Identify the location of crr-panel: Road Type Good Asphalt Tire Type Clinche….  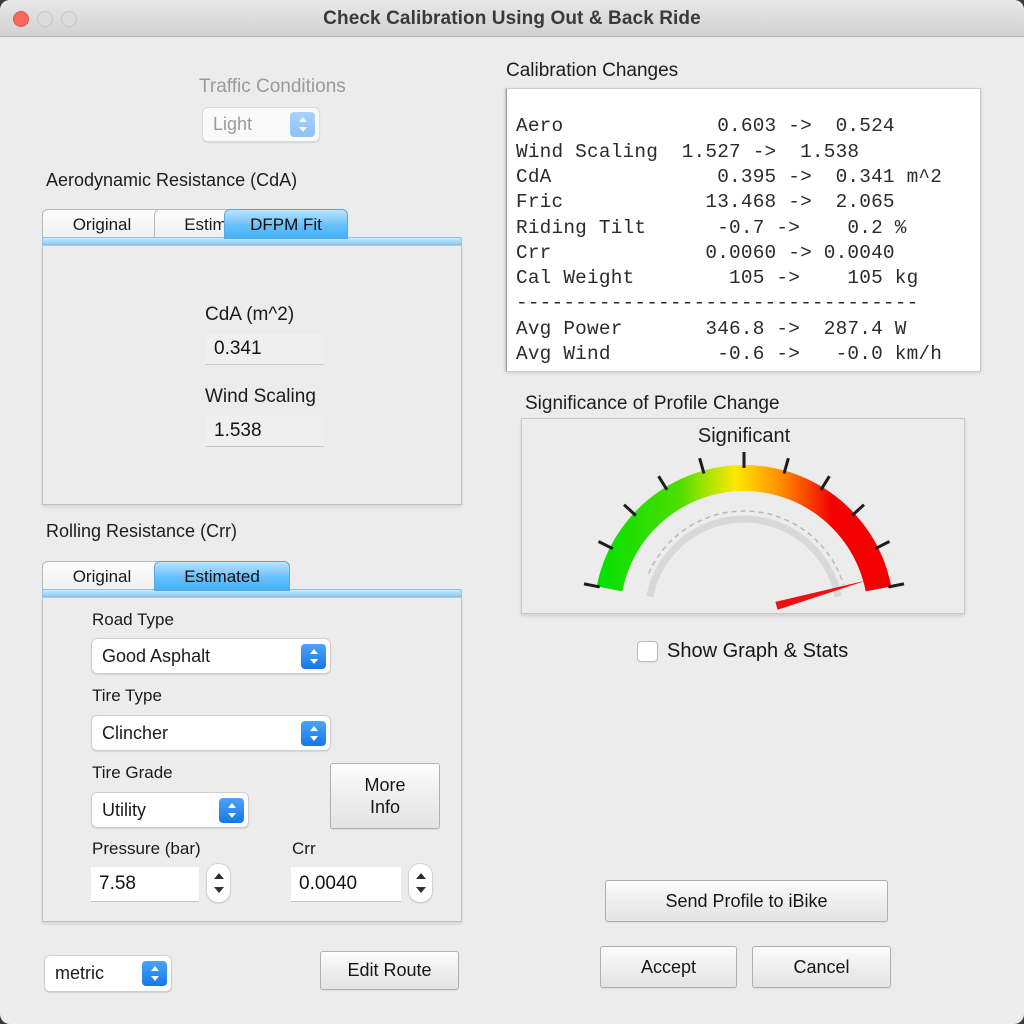
(252, 759).